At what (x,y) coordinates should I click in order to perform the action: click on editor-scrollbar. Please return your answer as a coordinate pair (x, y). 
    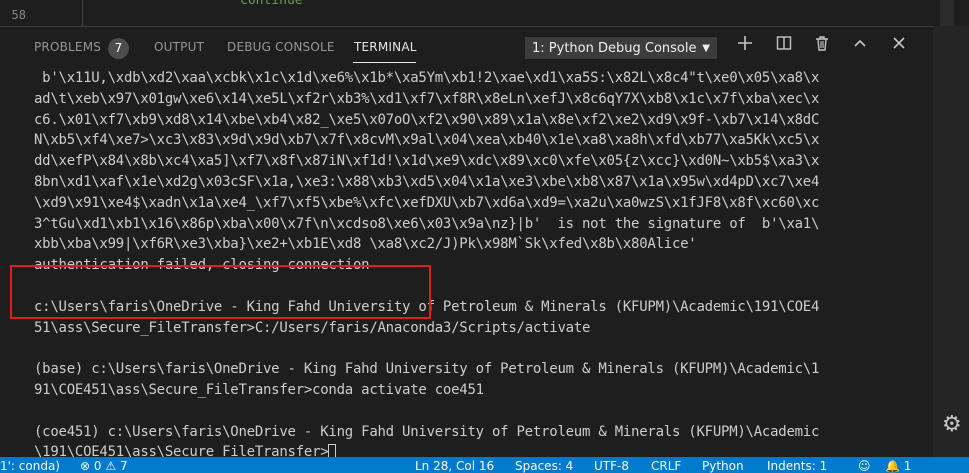
    Looking at the image, I should click on (947, 13).